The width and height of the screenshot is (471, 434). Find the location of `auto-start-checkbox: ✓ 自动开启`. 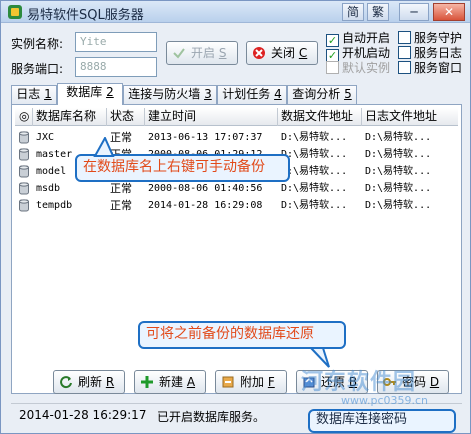

auto-start-checkbox: ✓ 自动开启 is located at coordinates (358, 39).